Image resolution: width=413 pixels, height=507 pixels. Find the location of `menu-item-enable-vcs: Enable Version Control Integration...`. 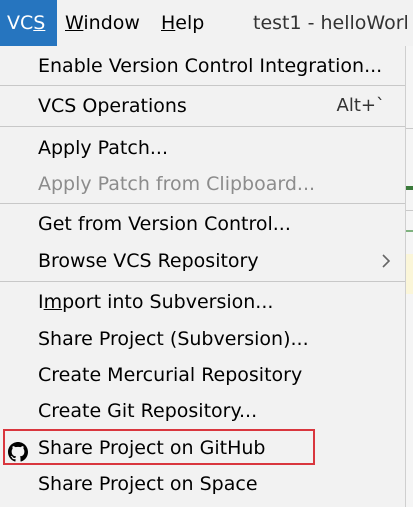

menu-item-enable-vcs: Enable Version Control Integration... is located at coordinates (202, 66).